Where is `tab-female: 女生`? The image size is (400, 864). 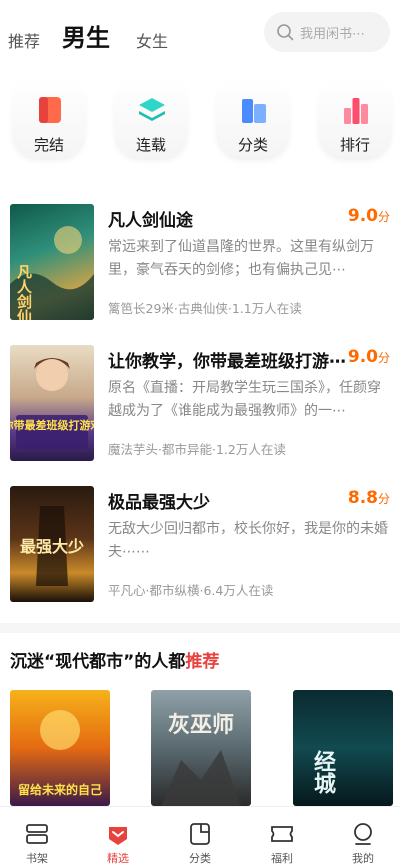
tab-female: 女生 is located at coordinates (152, 40).